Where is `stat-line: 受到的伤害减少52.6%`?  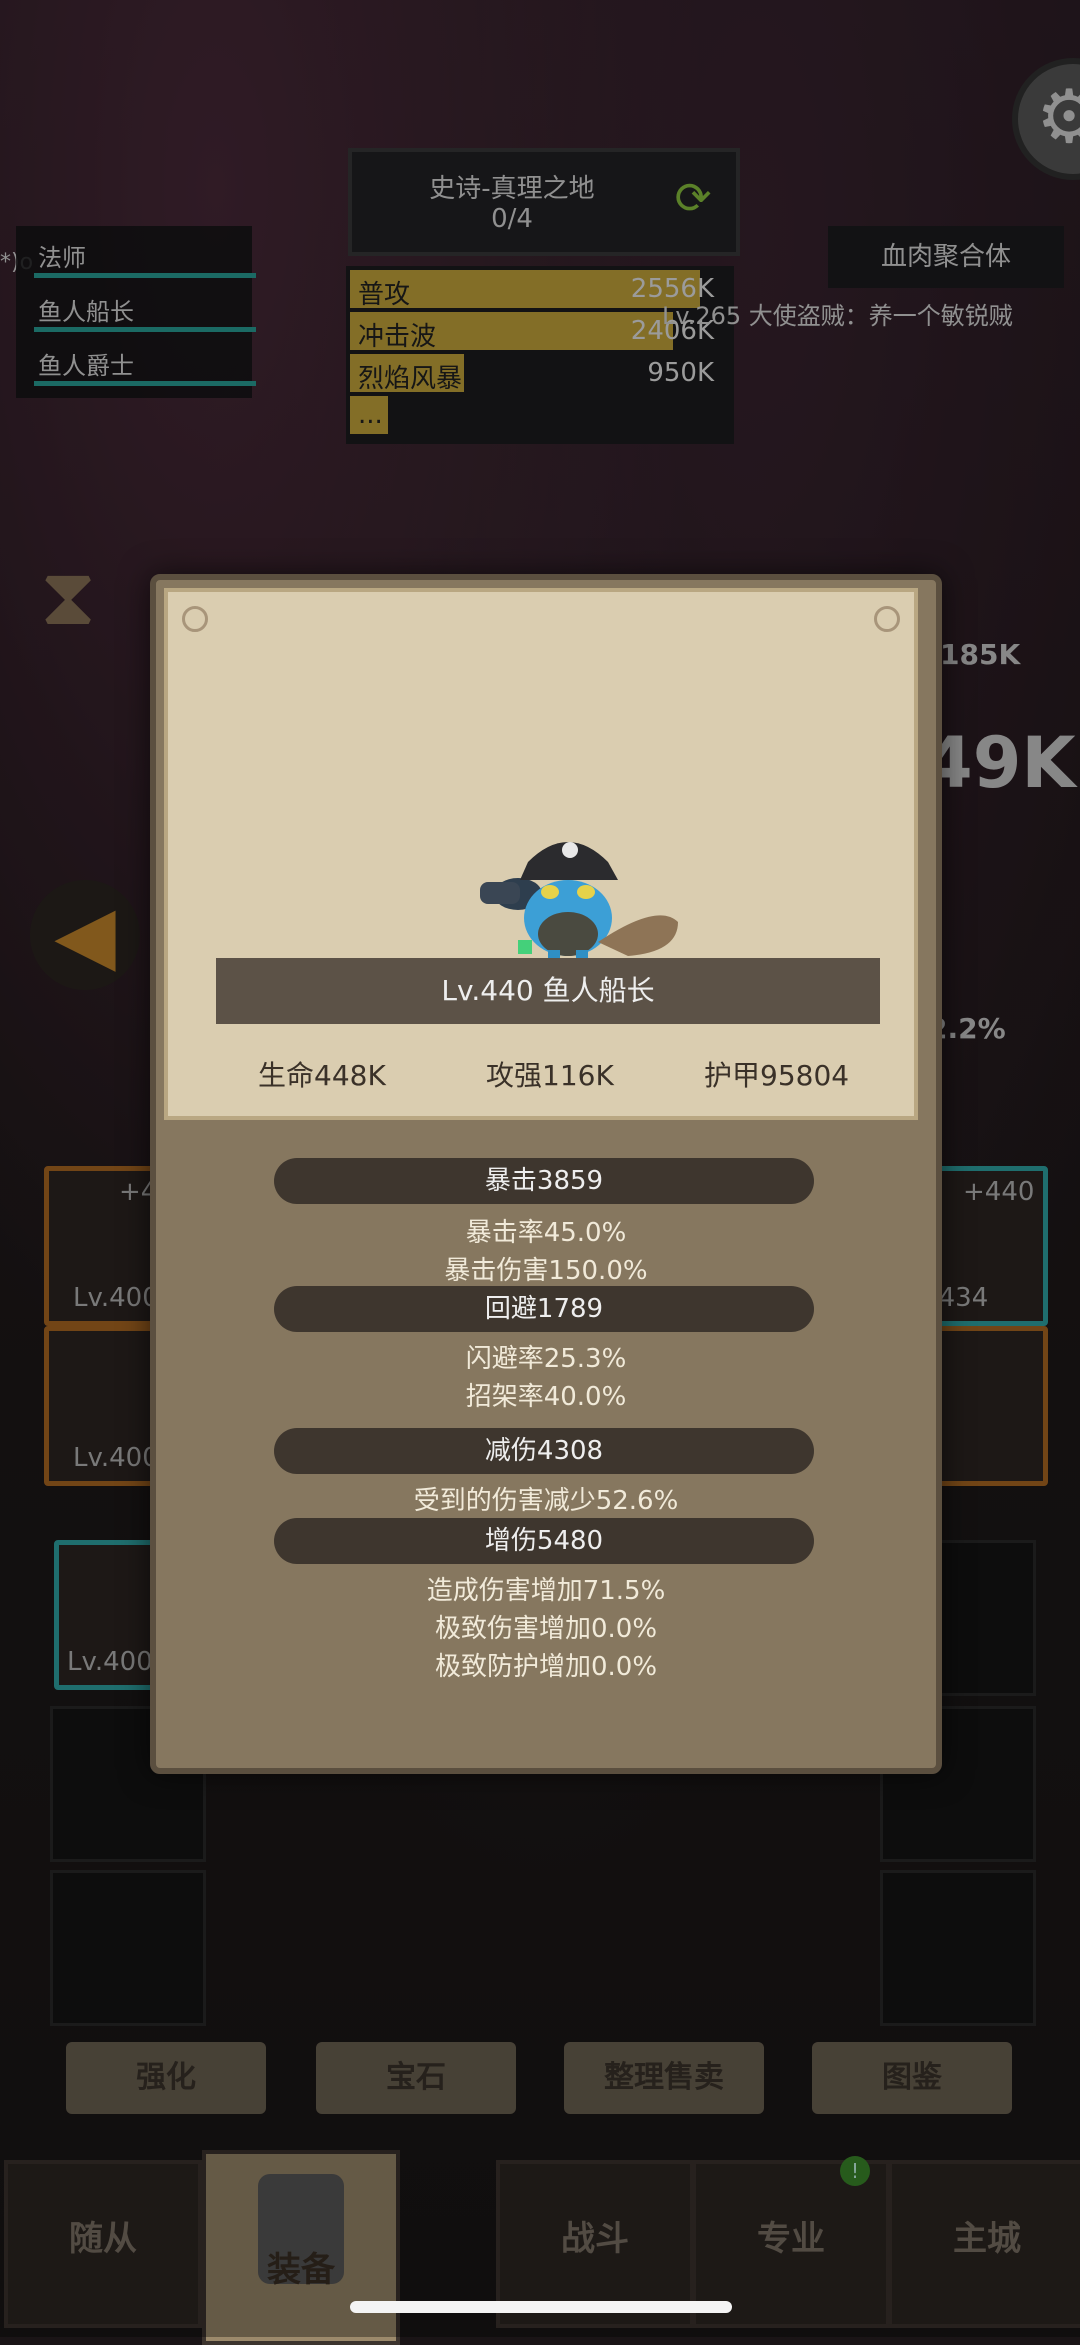 stat-line: 受到的伤害减少52.6% is located at coordinates (546, 1501).